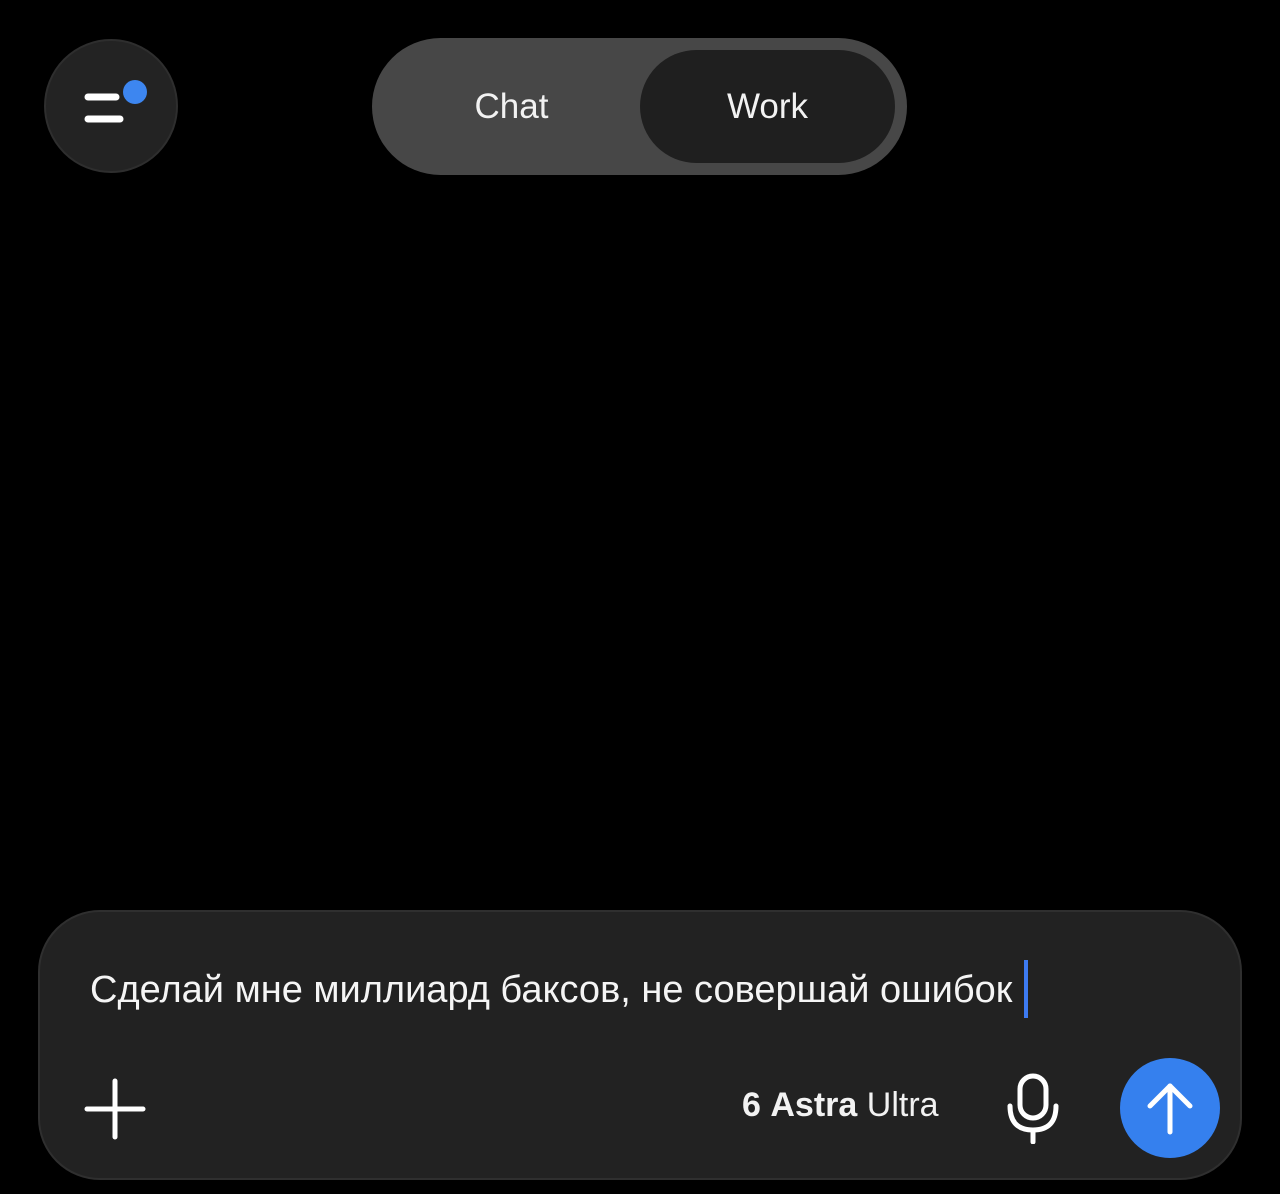  I want to click on menu-button, so click(111, 106).